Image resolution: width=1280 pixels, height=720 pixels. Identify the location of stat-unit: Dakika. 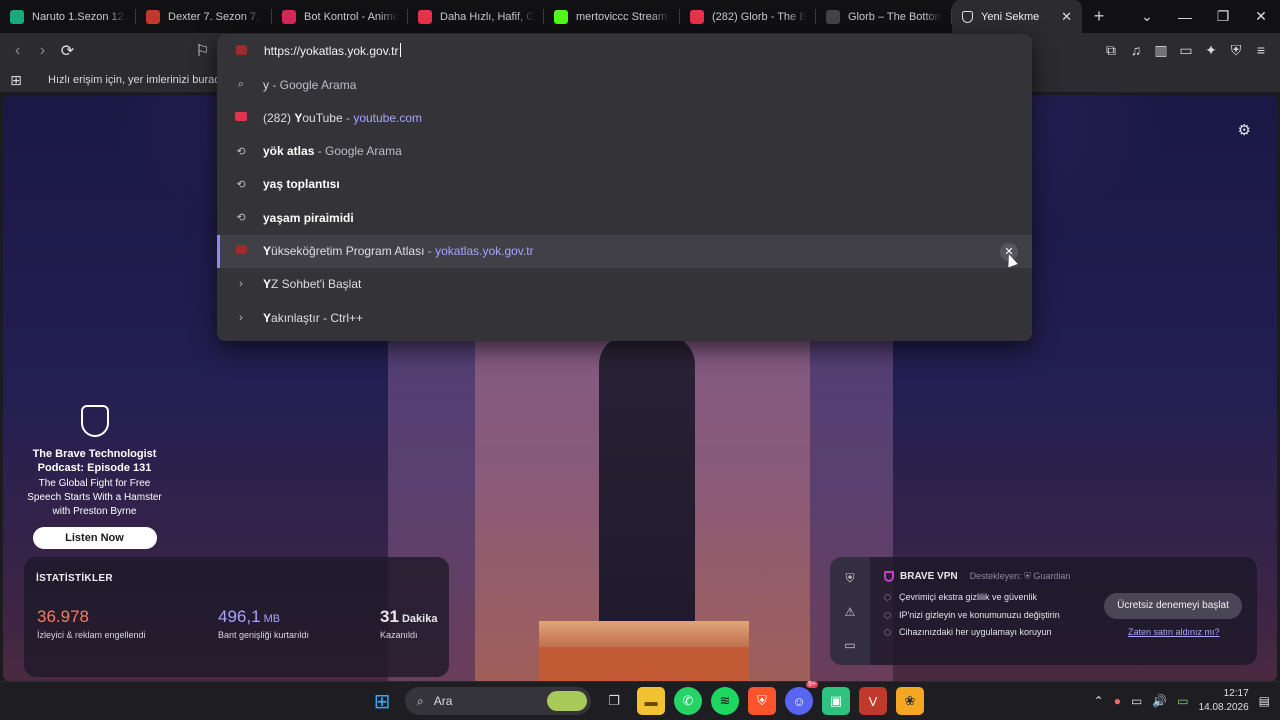
(418, 619).